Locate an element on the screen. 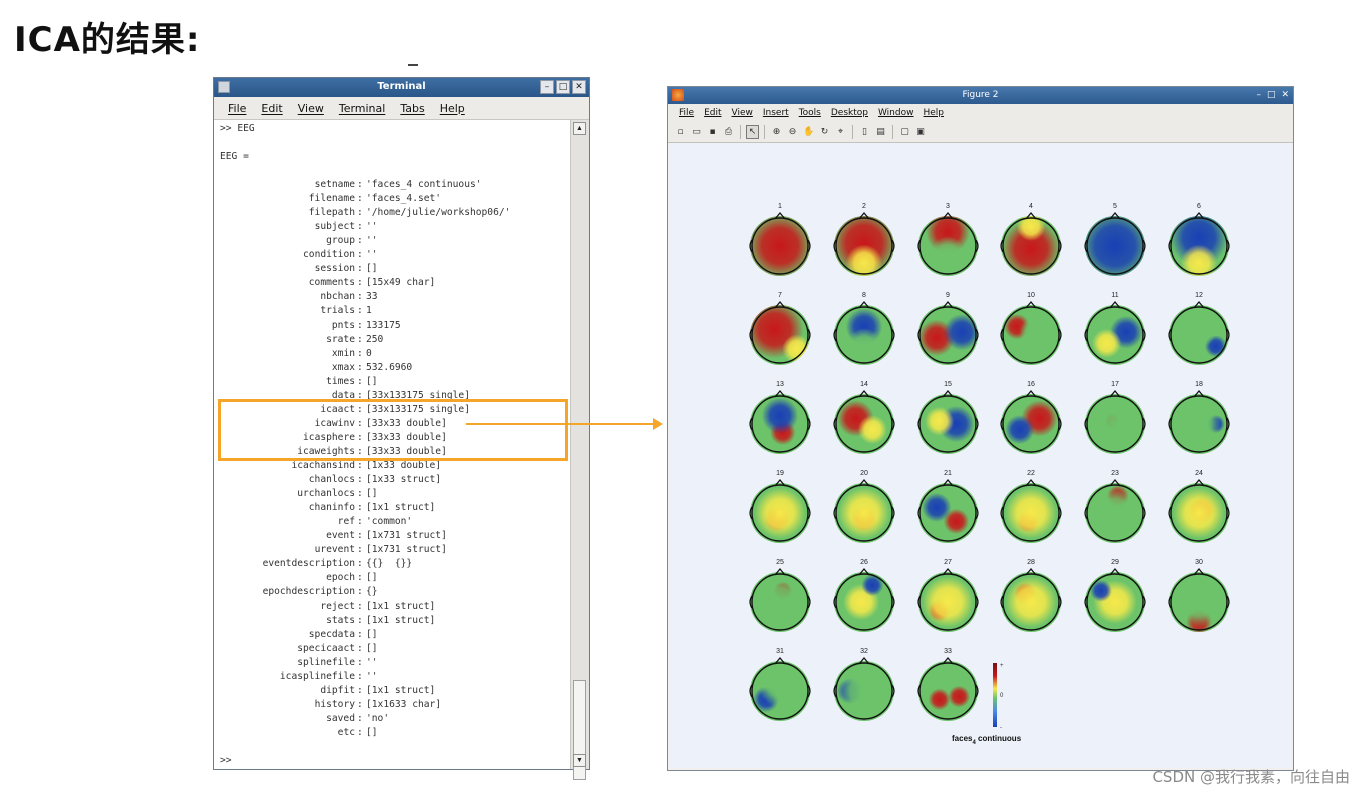  scroll-up-icon: ▲ is located at coordinates (579, 128).